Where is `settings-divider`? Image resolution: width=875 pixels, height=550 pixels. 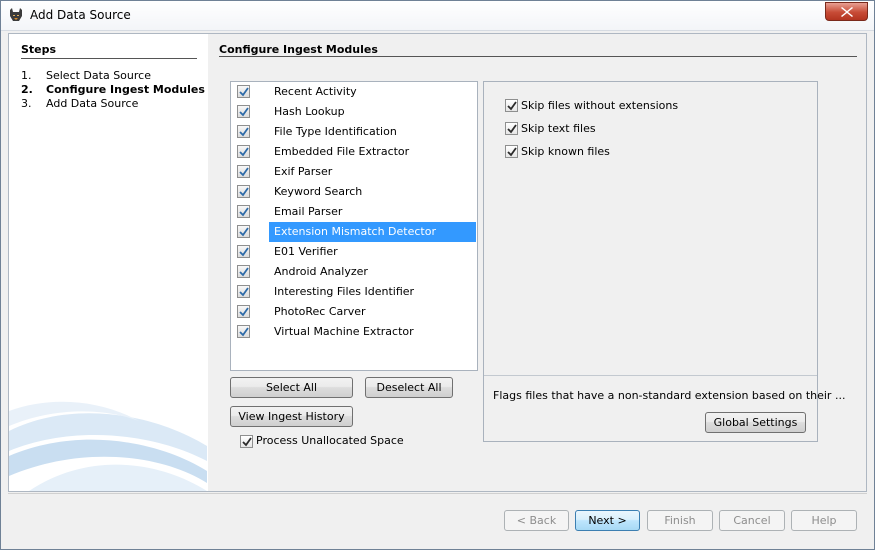 settings-divider is located at coordinates (650, 375).